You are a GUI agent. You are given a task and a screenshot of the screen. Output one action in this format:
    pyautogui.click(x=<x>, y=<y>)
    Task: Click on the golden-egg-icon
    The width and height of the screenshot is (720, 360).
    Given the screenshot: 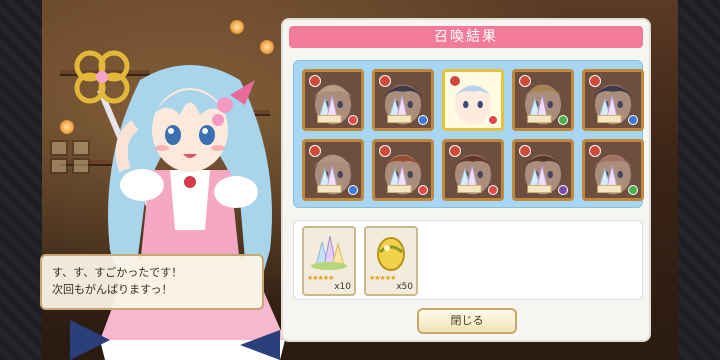 What is the action you would take?
    pyautogui.click(x=391, y=254)
    